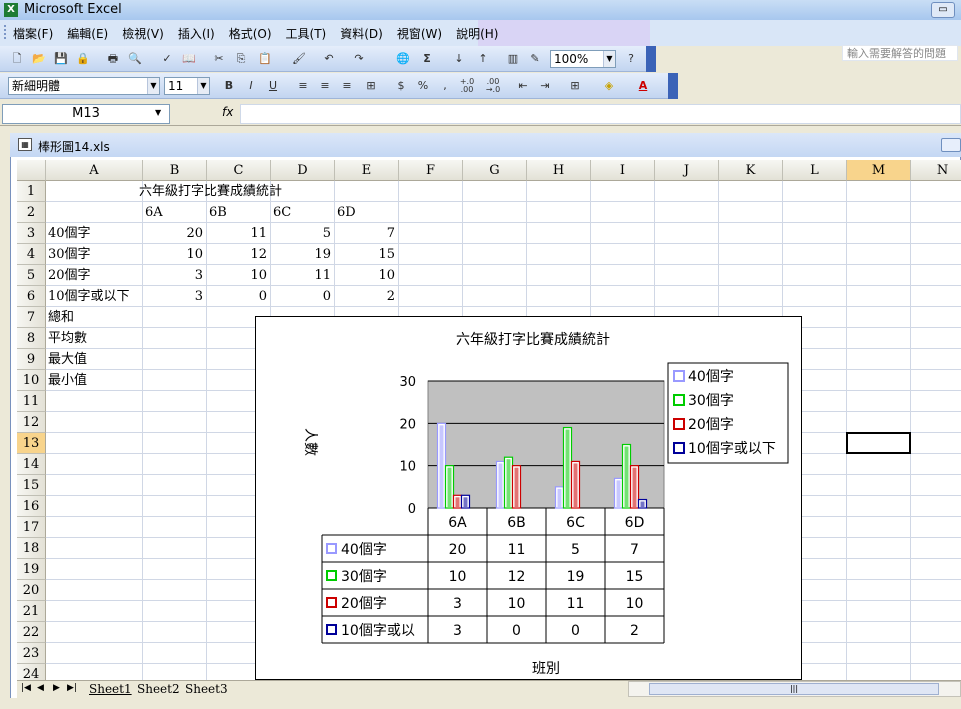 The width and height of the screenshot is (961, 709). Describe the element at coordinates (445, 86) in the screenshot. I see `comma-button: ,` at that location.